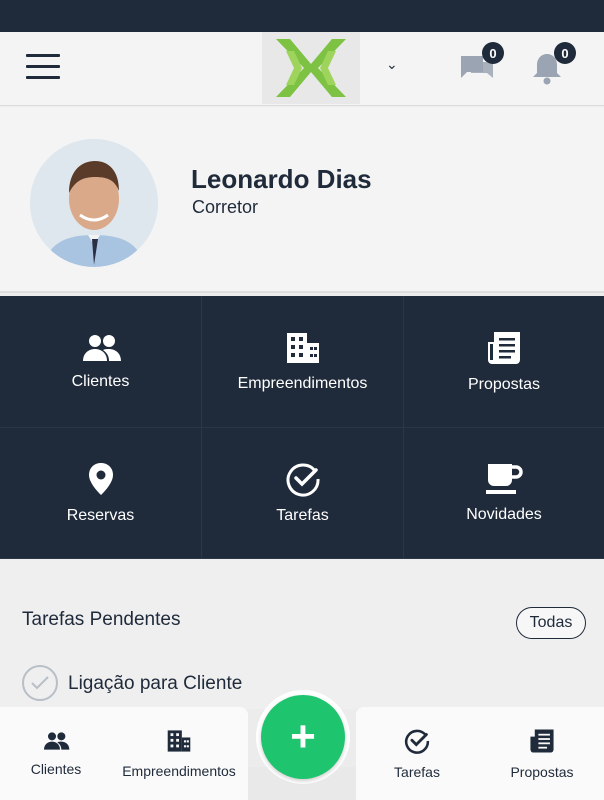 The width and height of the screenshot is (604, 800). Describe the element at coordinates (100, 515) in the screenshot. I see `menu-item-label: Reservas` at that location.